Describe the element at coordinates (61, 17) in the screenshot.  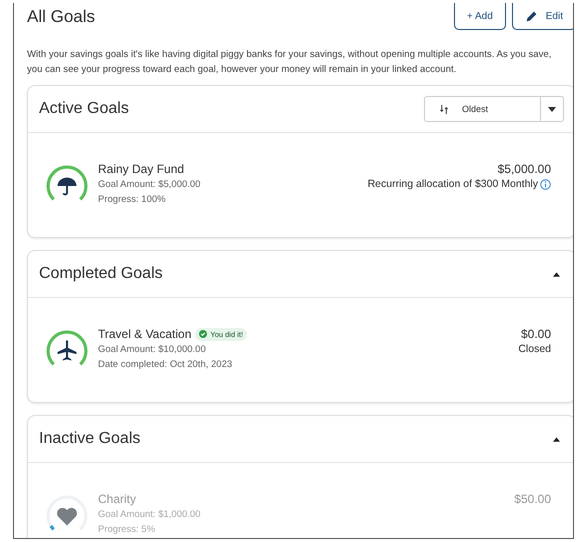
I see `page-title: All Goals` at that location.